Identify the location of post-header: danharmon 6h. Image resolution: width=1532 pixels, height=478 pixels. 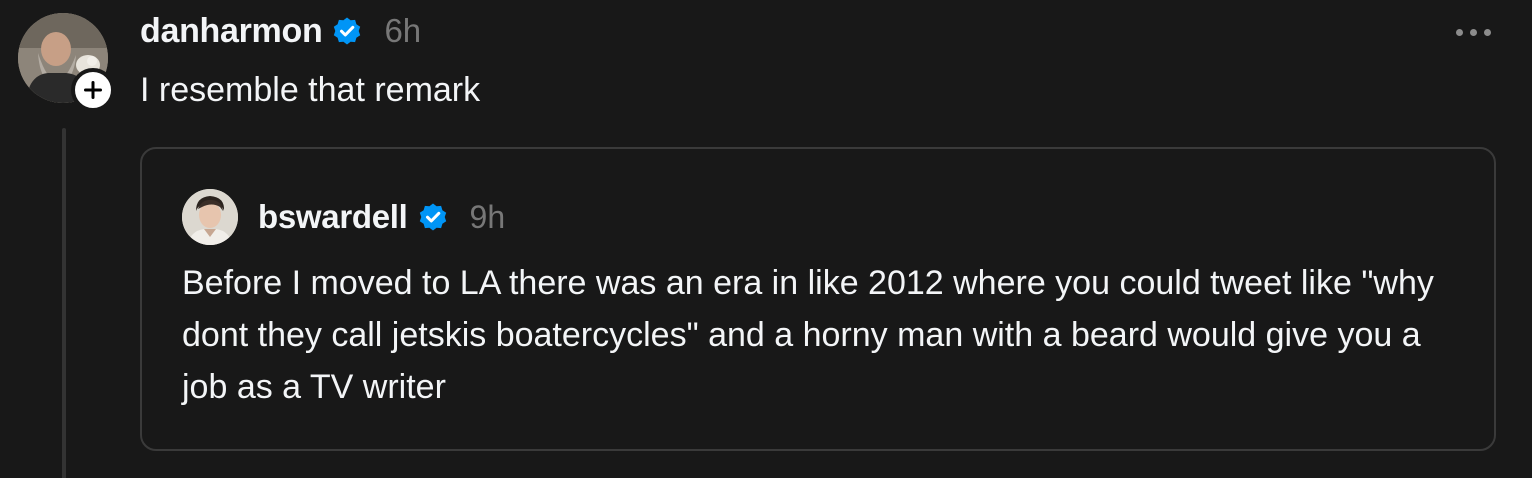
(280, 31).